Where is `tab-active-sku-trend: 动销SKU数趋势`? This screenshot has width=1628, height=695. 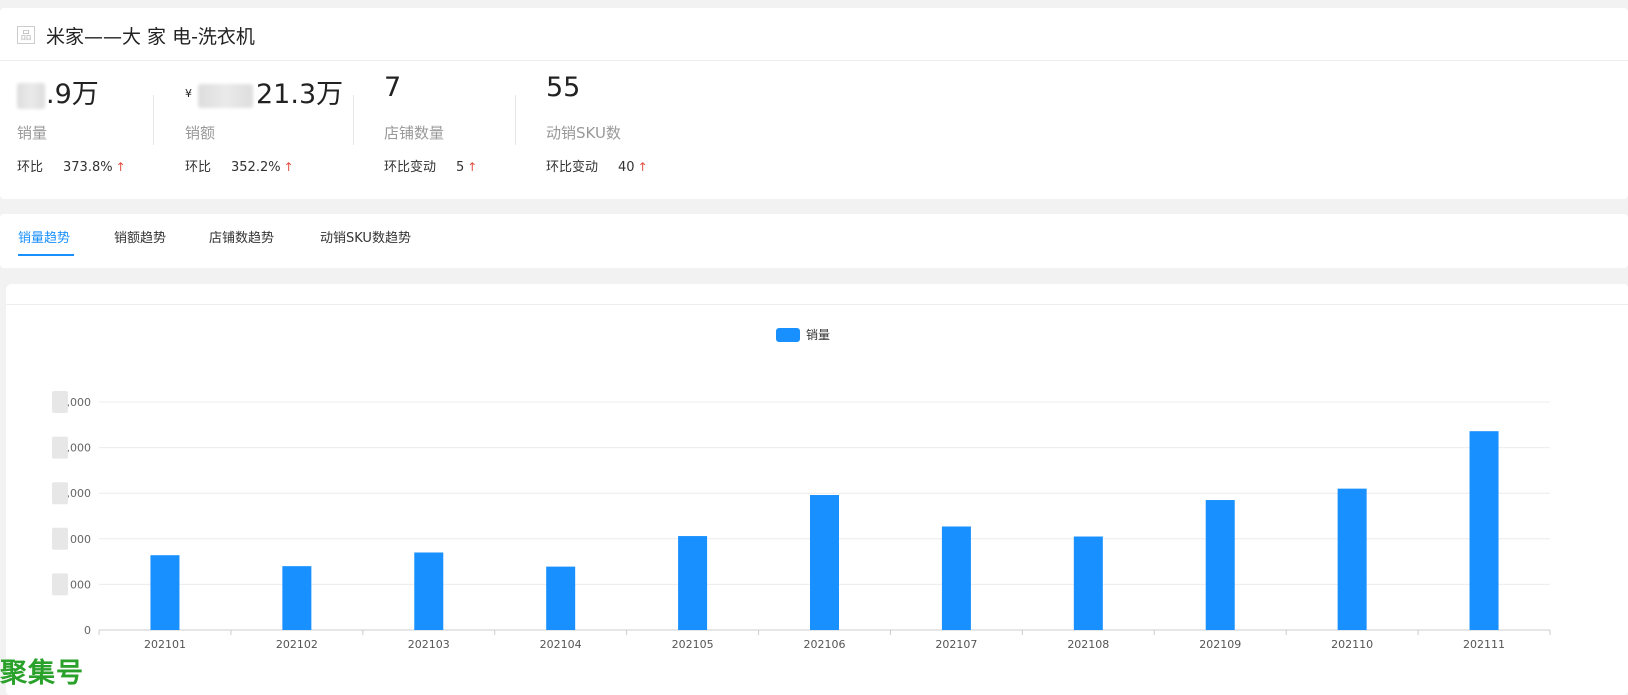
tab-active-sku-trend: 动销SKU数趋势 is located at coordinates (365, 236).